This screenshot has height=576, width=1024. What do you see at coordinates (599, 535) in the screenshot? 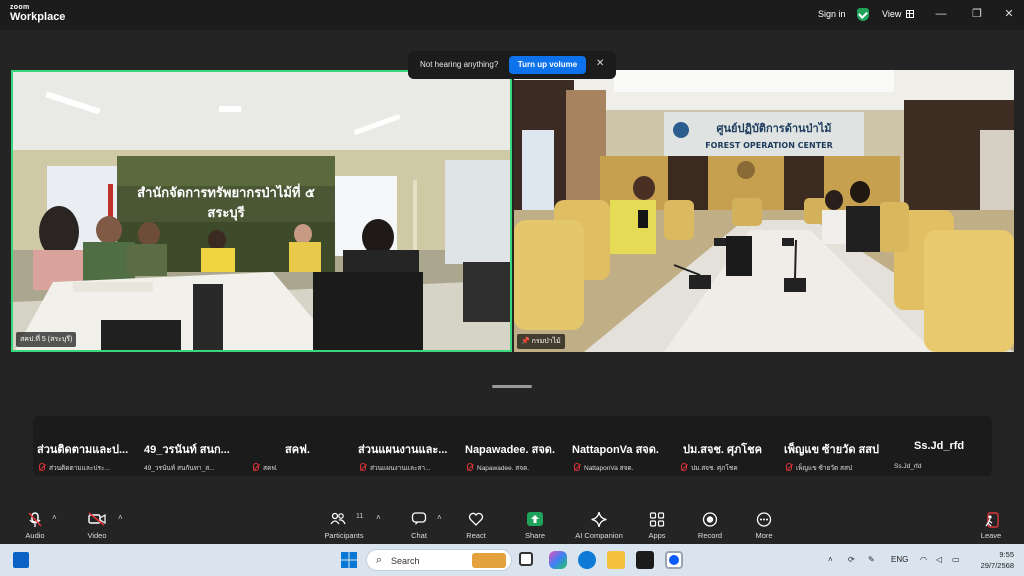
I see `ai-companion-label: AI Companion` at bounding box center [599, 535].